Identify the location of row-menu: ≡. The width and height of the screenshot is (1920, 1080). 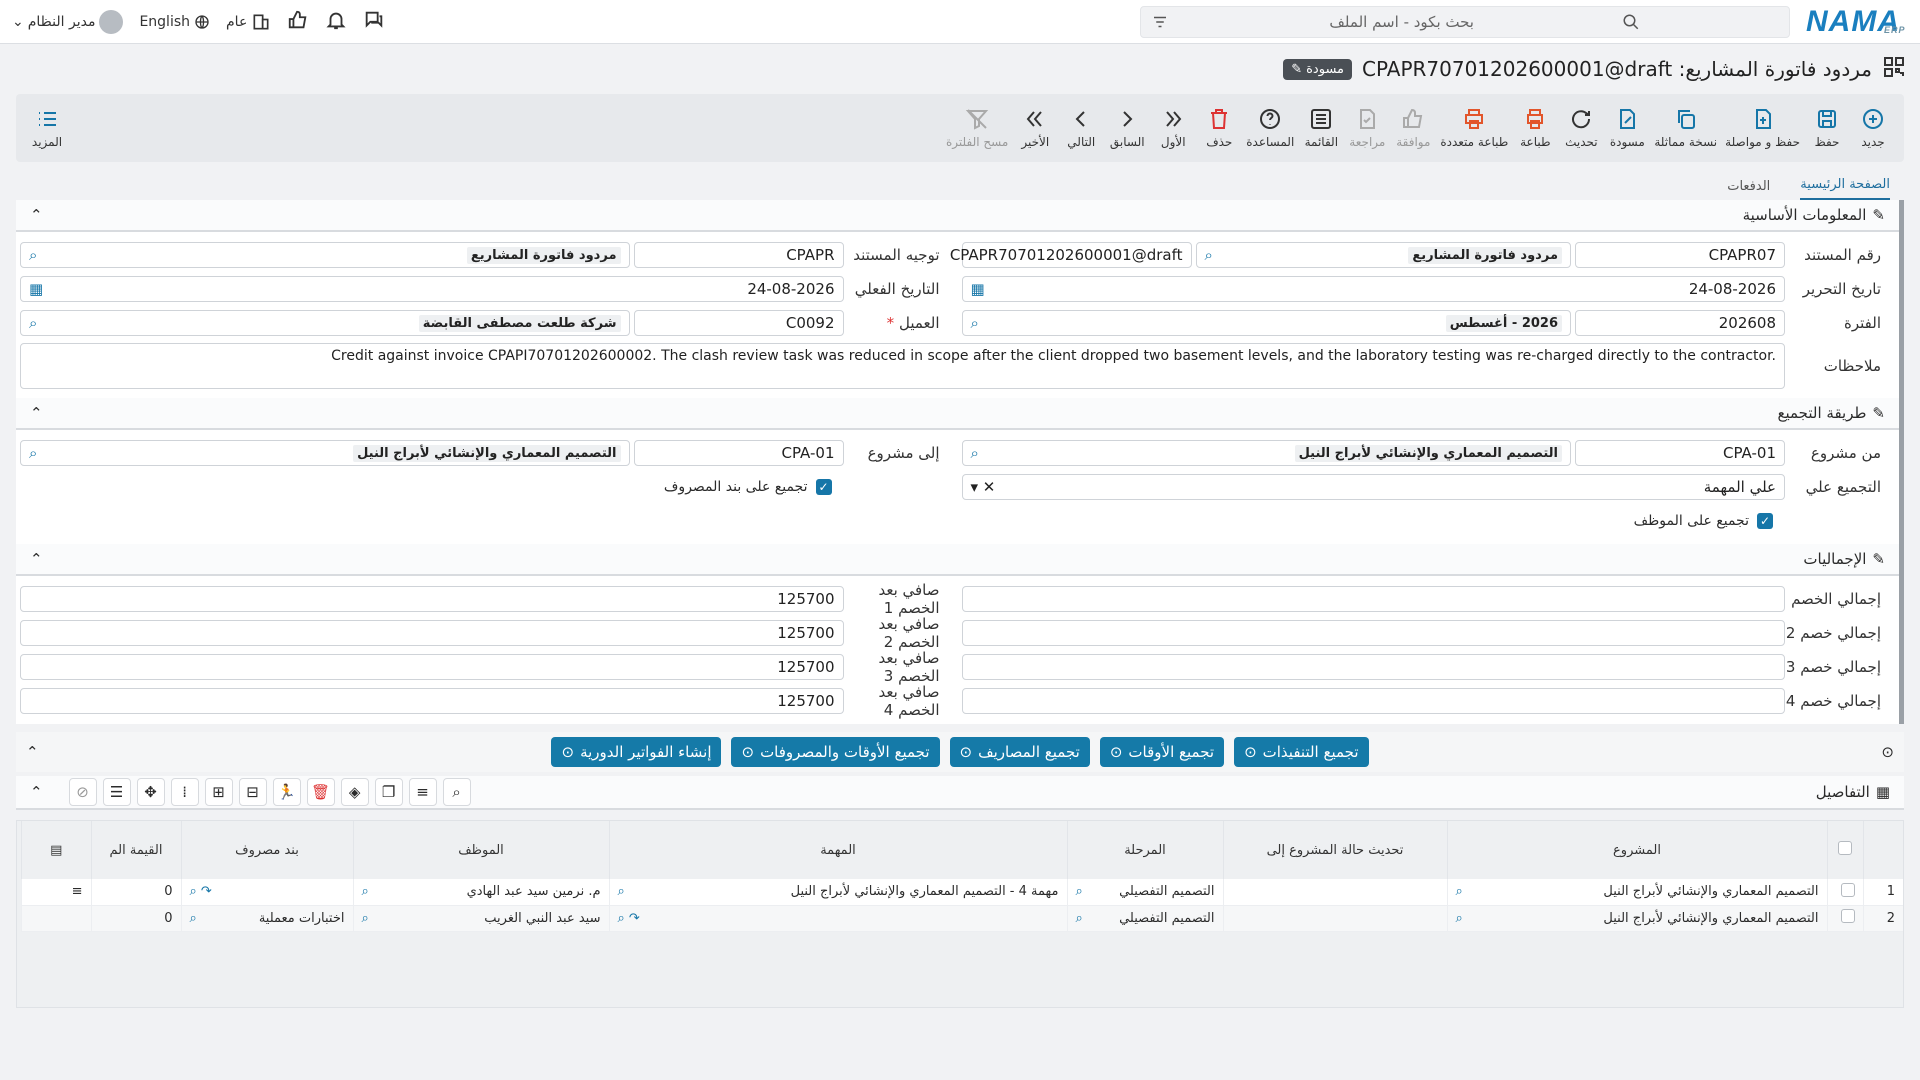
(56, 892).